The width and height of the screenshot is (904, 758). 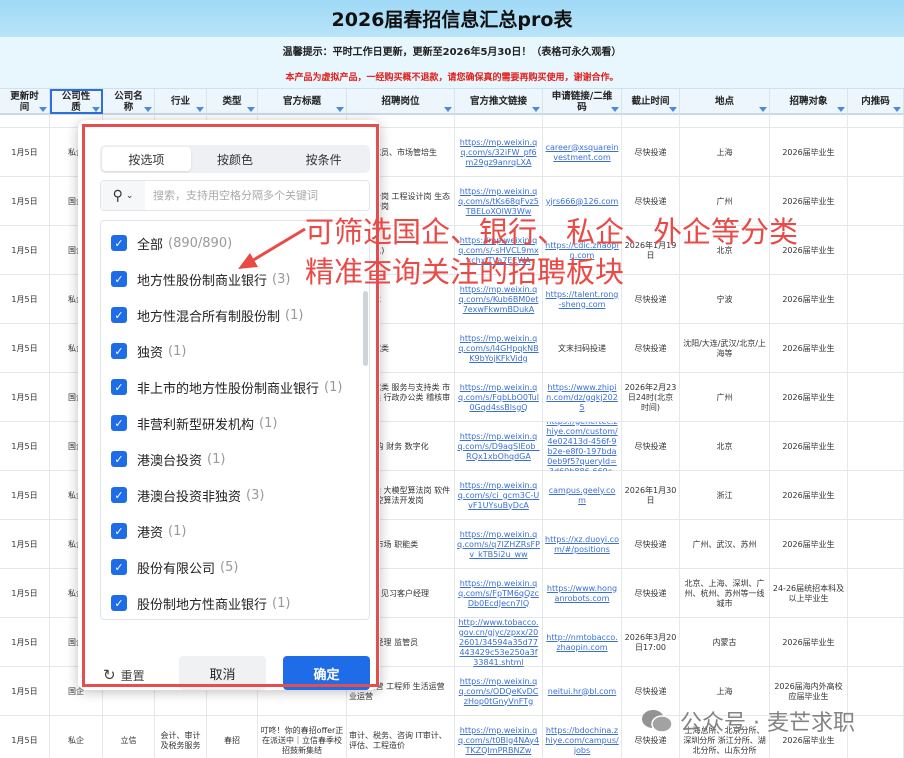 I want to click on column-header: 类型, so click(x=232, y=101).